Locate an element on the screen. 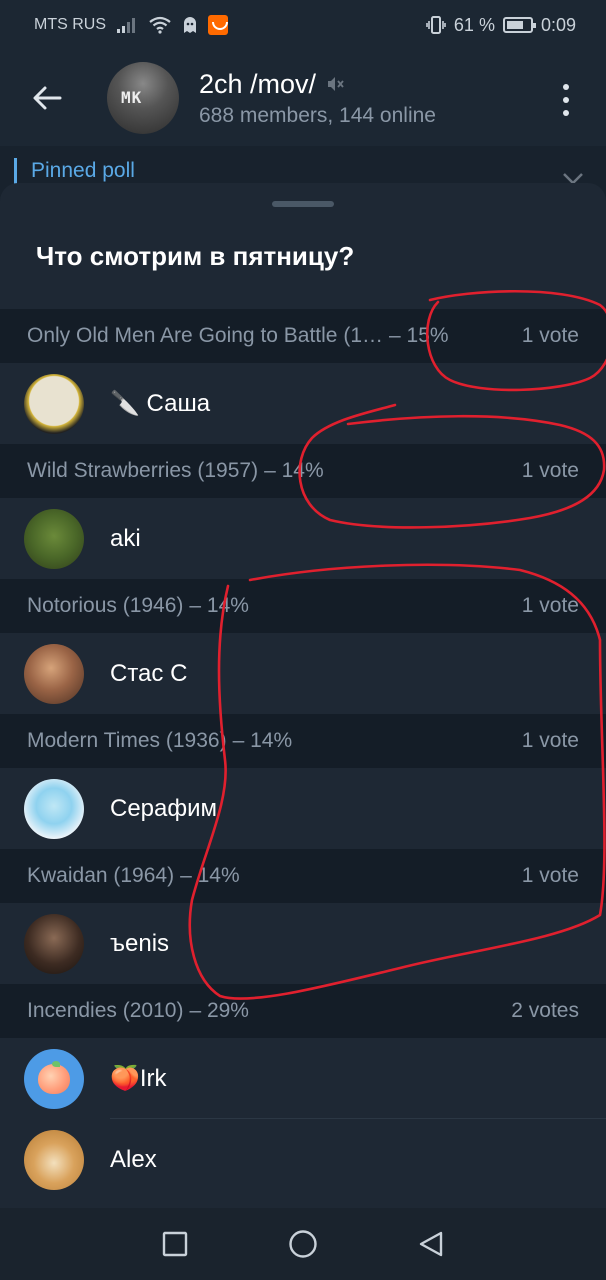 This screenshot has height=1280, width=606. peach-icon is located at coordinates (54, 1077).